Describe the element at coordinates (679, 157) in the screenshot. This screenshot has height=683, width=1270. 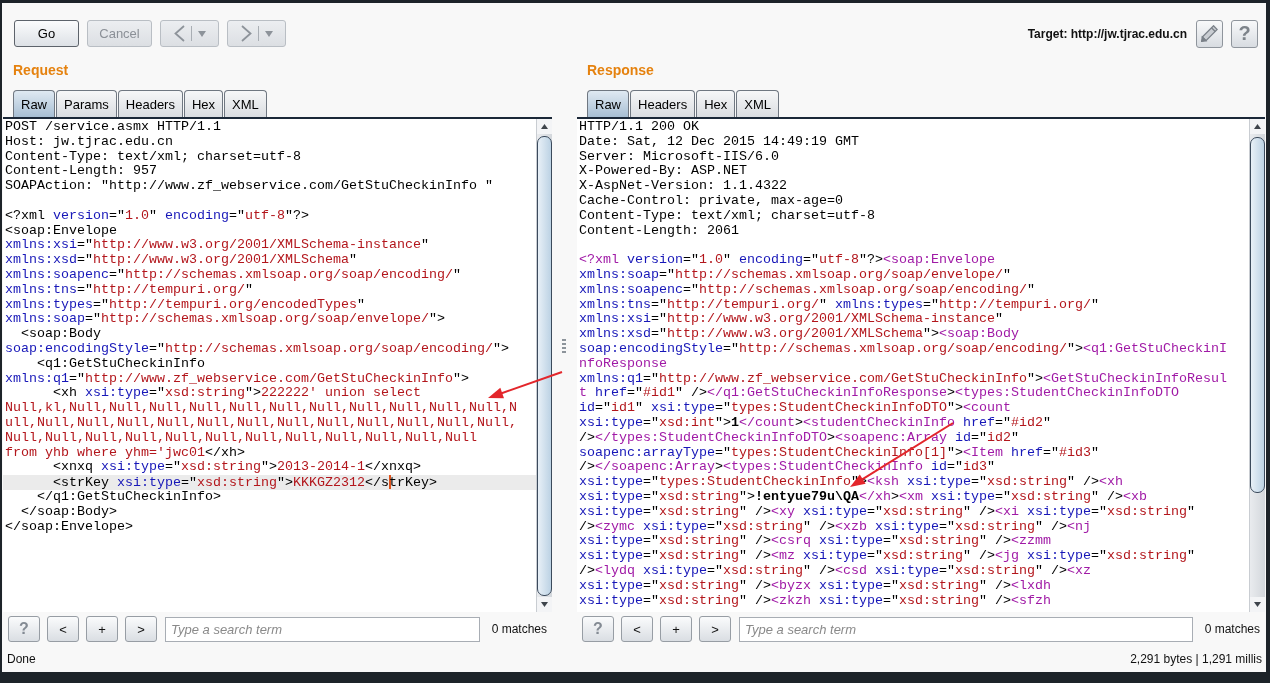
I see `code-line: Server: Microsoft-IIS/6.0` at that location.